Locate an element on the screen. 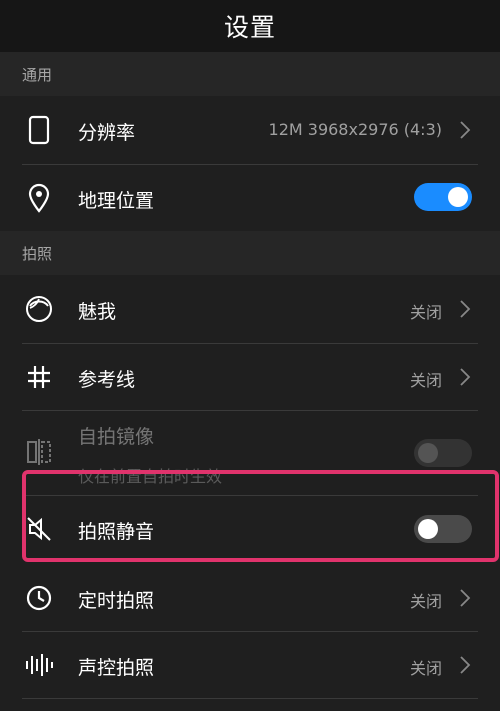  timer-label: 定时拍照 is located at coordinates (116, 601).